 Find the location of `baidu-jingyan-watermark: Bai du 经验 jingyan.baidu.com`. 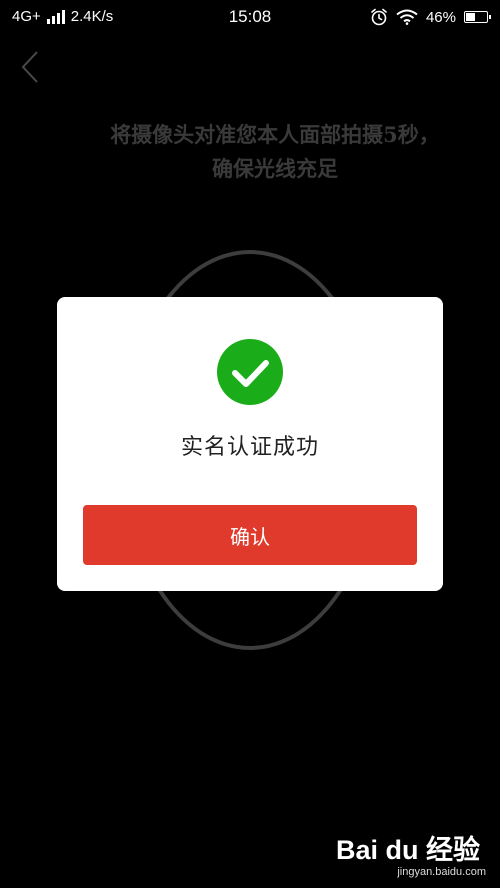

baidu-jingyan-watermark: Bai du 经验 jingyan.baidu.com is located at coordinates (411, 855).